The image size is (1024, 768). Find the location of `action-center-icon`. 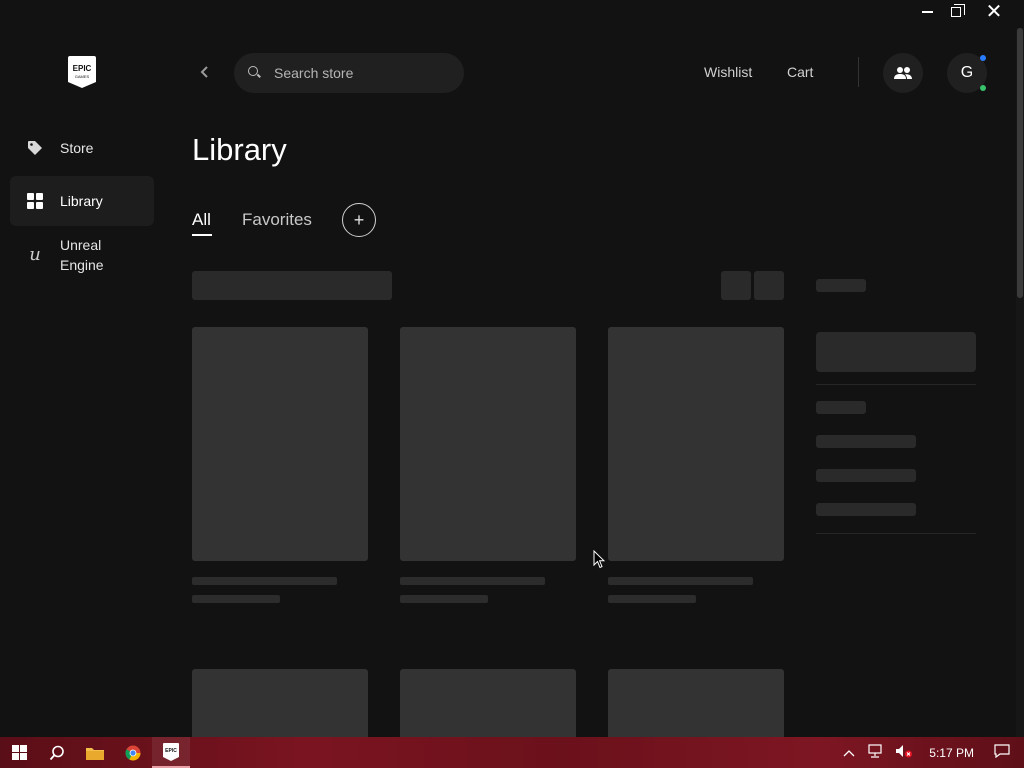

action-center-icon is located at coordinates (1002, 752).